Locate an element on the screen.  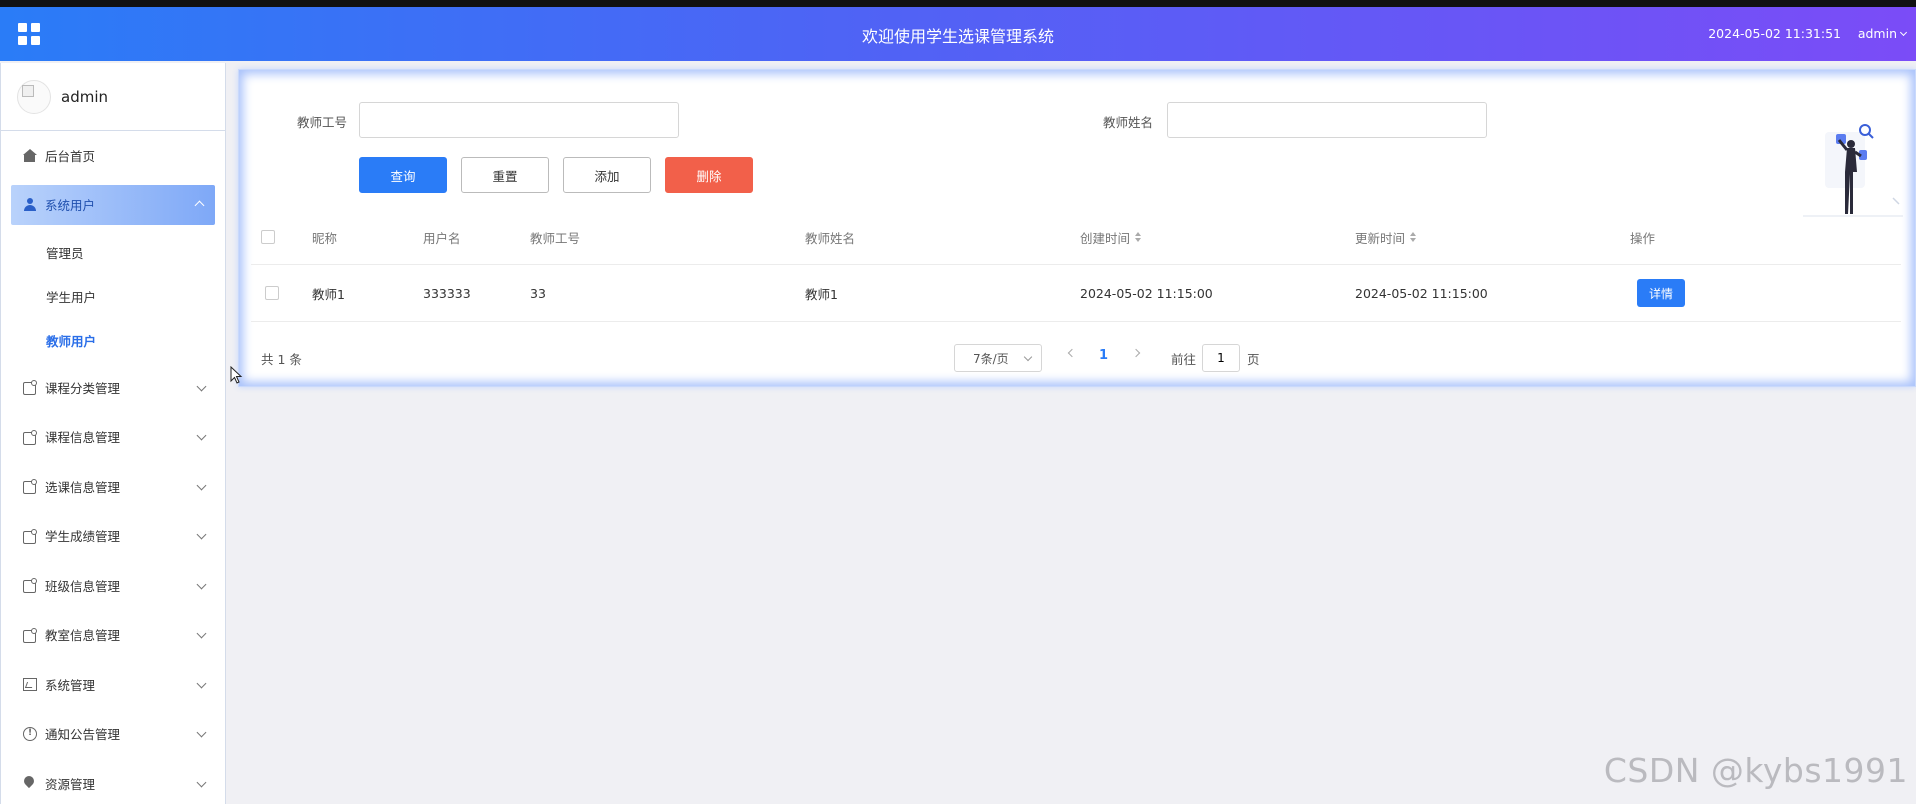
sidebar-subitem-teacher-users: 教师用户 is located at coordinates (113, 341).